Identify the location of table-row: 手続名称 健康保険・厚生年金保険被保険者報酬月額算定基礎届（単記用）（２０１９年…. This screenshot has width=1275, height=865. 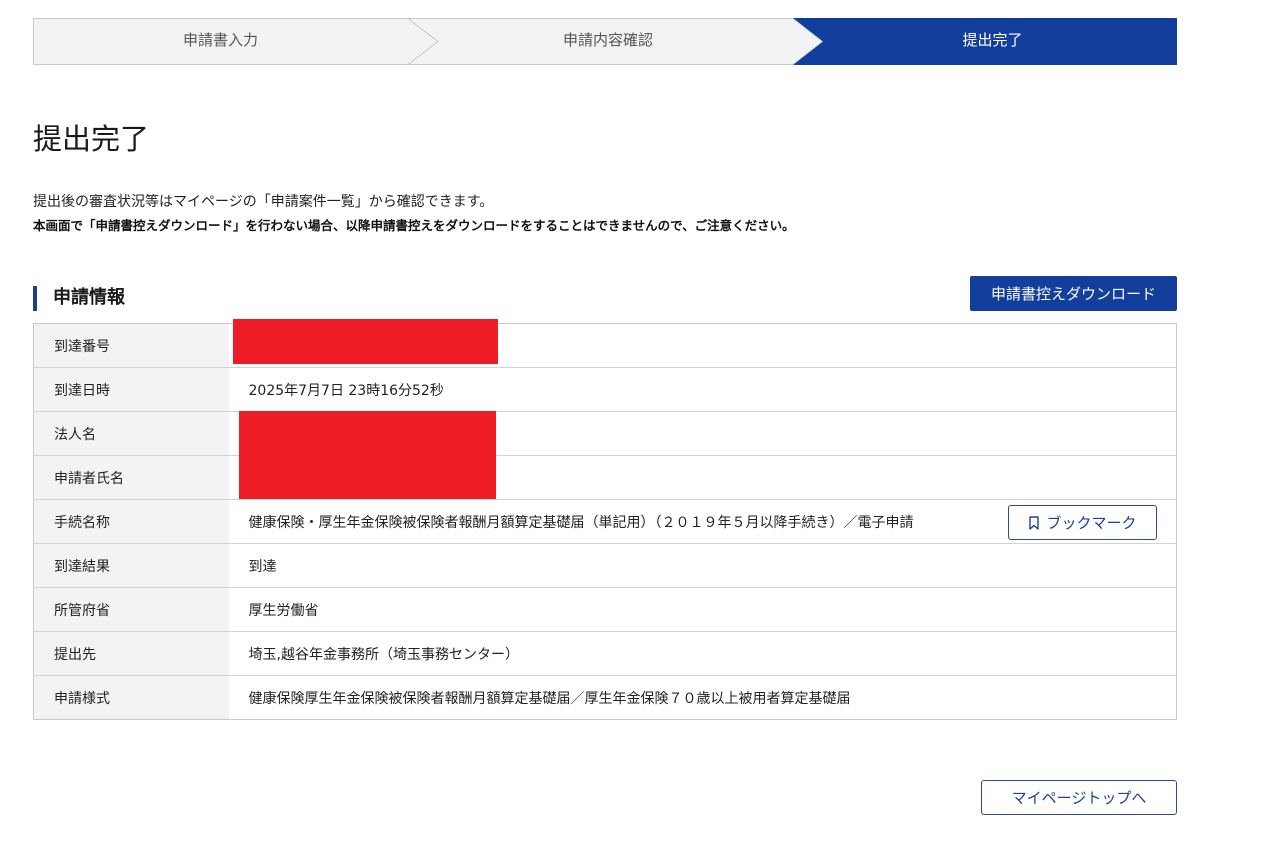
(605, 521).